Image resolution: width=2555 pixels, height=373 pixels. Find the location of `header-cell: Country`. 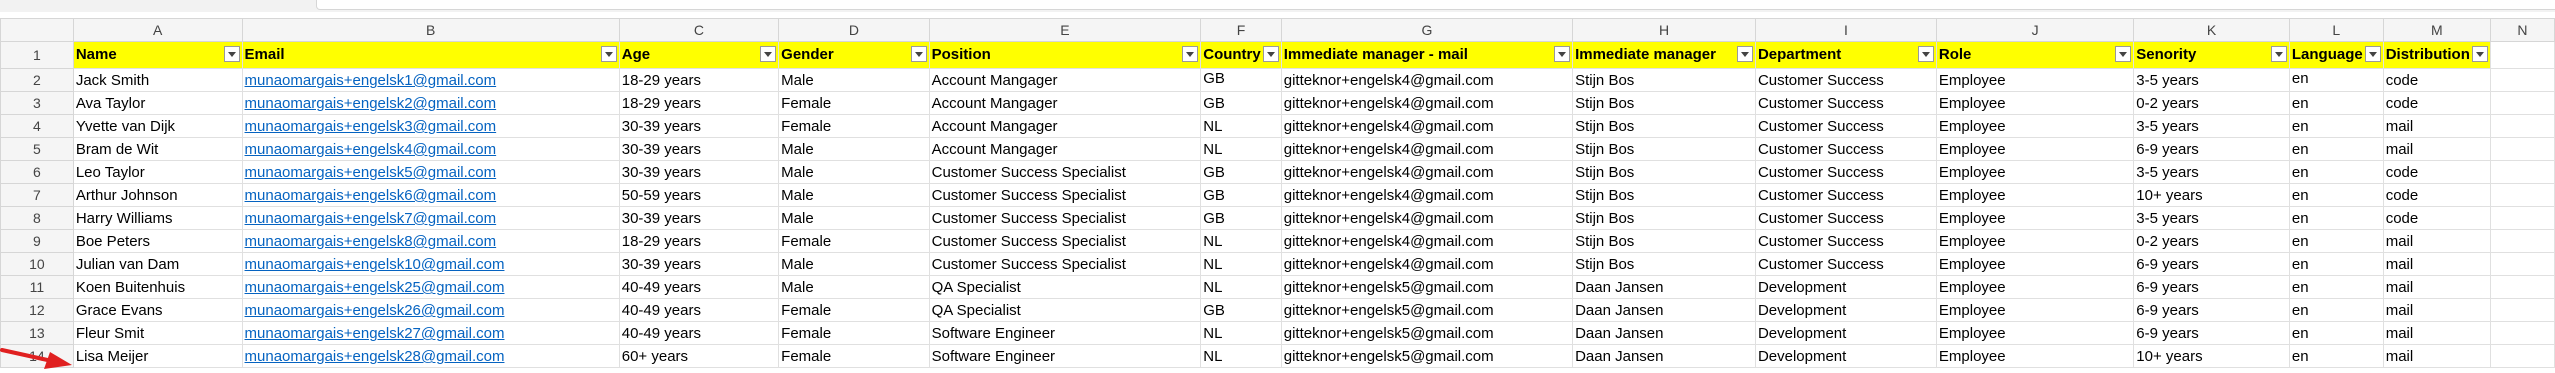

header-cell: Country is located at coordinates (1241, 55).